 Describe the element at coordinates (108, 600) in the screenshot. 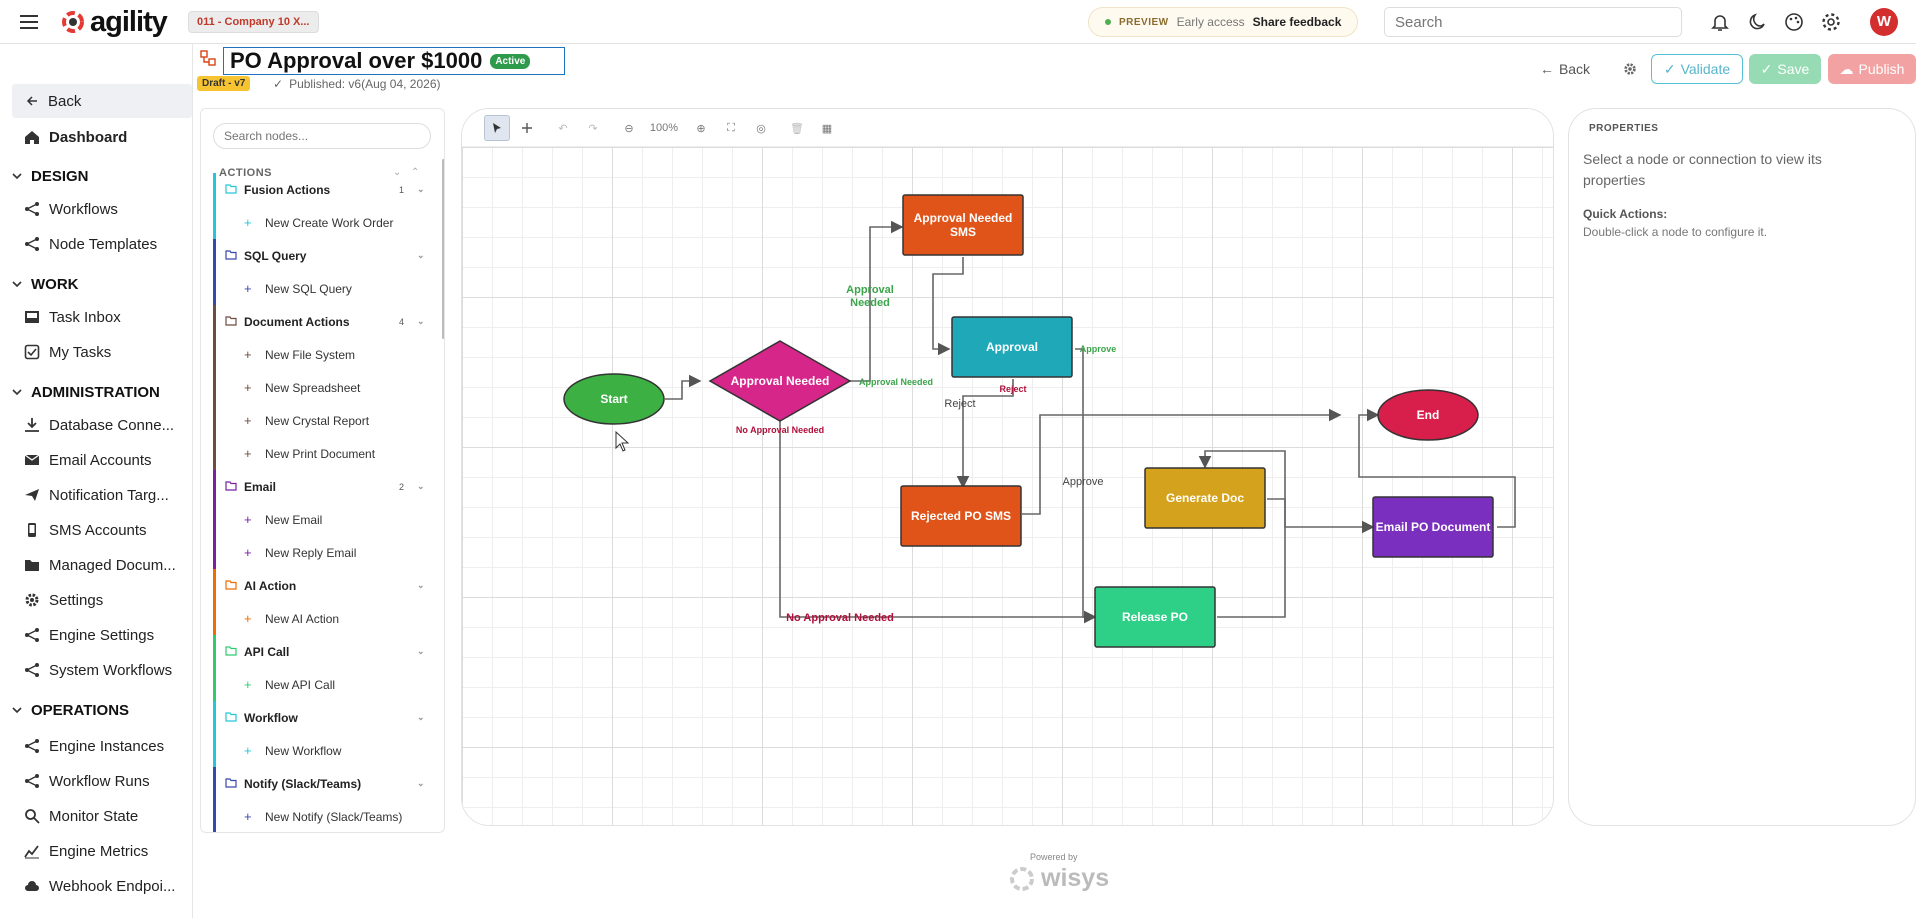

I see `sidebar-item-settings: Settings` at that location.